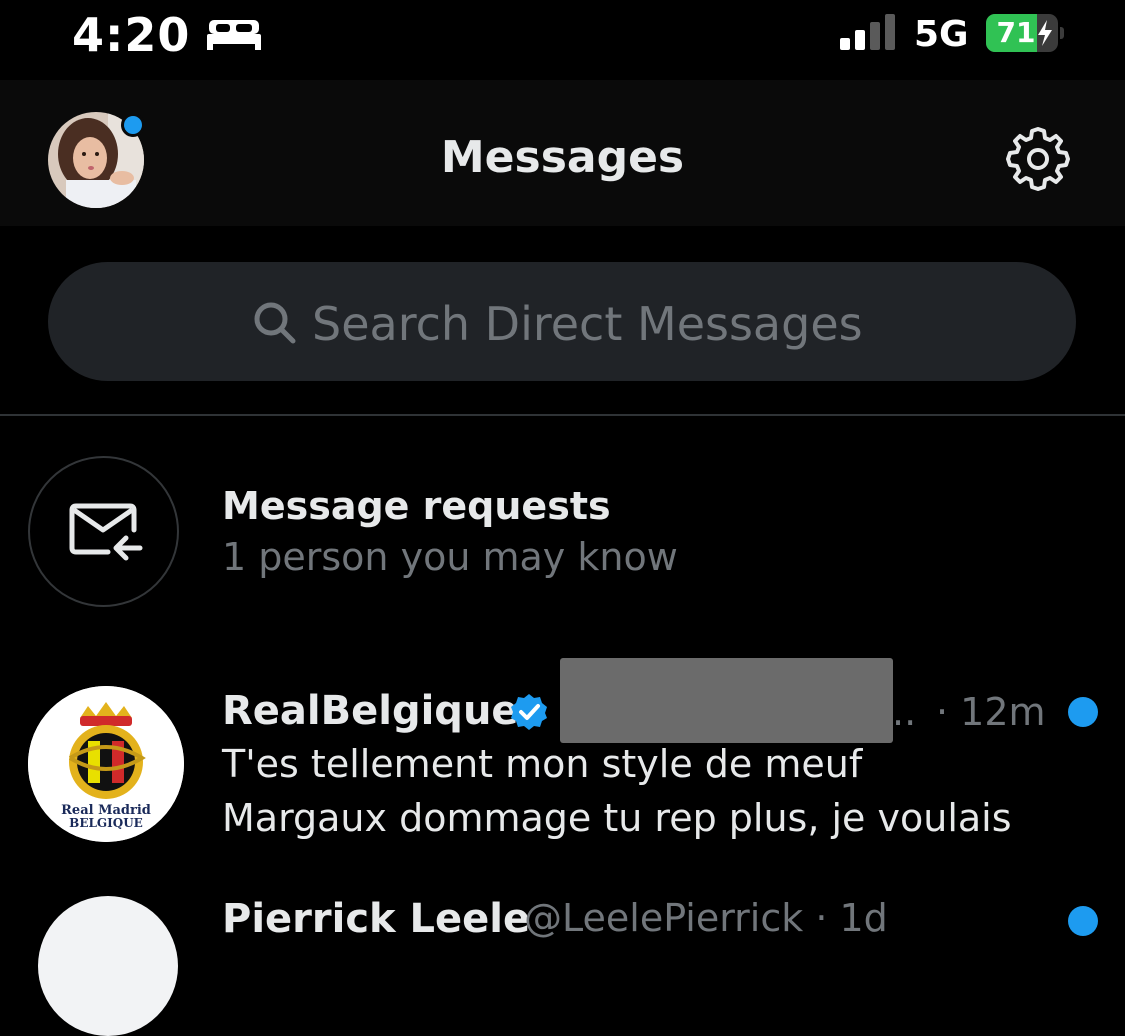  I want to click on cellular-signal-icon, so click(867, 32).